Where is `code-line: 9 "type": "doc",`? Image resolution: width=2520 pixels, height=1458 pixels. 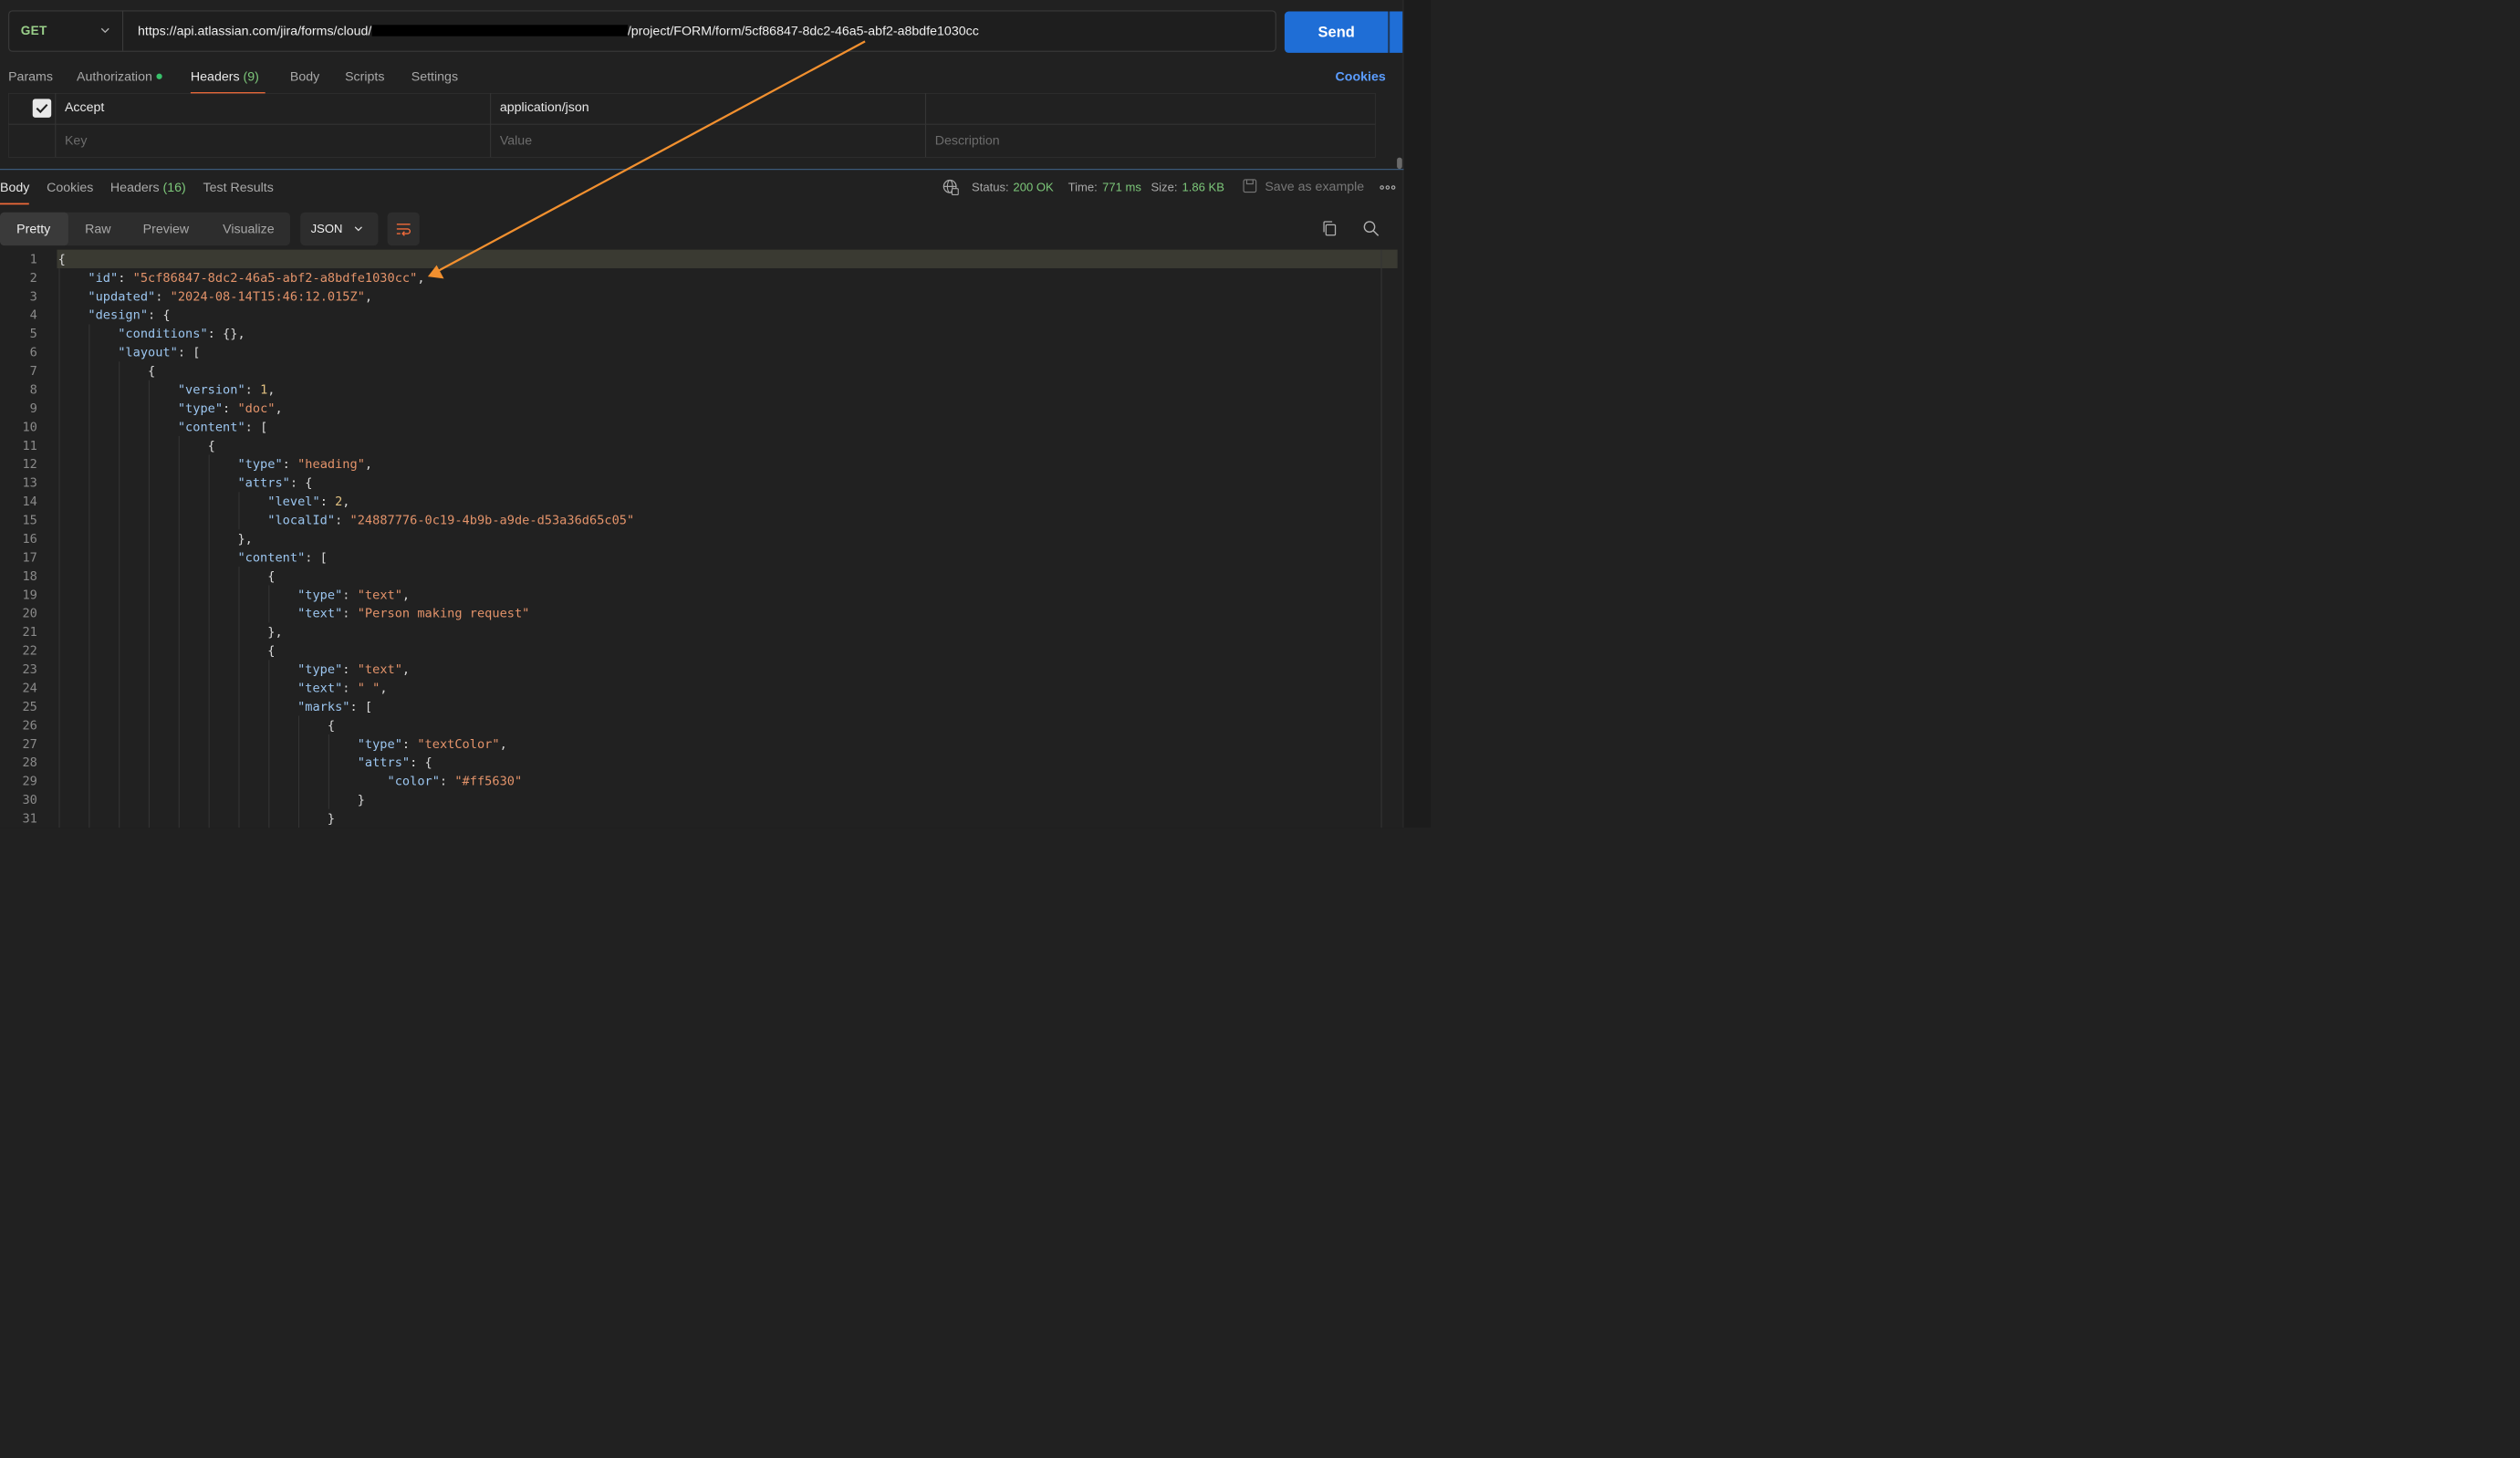
code-line: 9 "type": "doc", is located at coordinates (699, 408).